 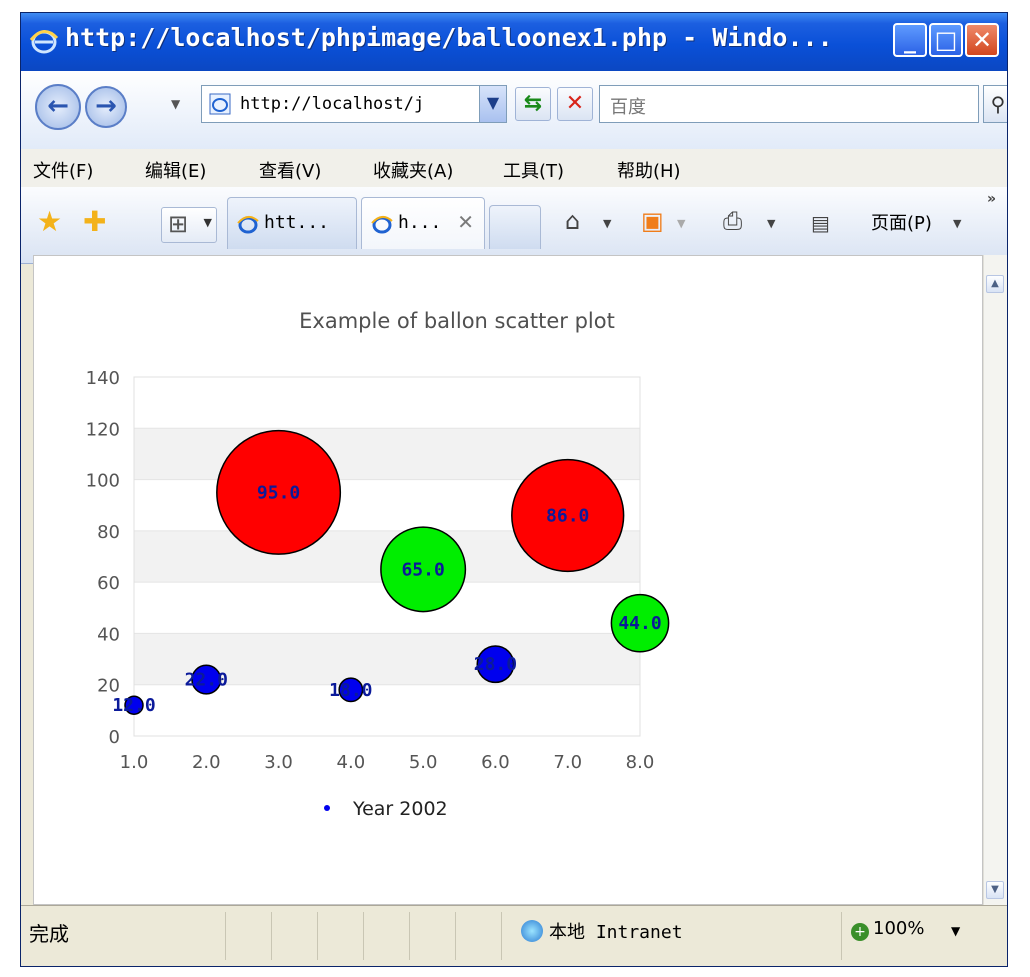 What do you see at coordinates (899, 928) in the screenshot?
I see `zoom-level: 100%` at bounding box center [899, 928].